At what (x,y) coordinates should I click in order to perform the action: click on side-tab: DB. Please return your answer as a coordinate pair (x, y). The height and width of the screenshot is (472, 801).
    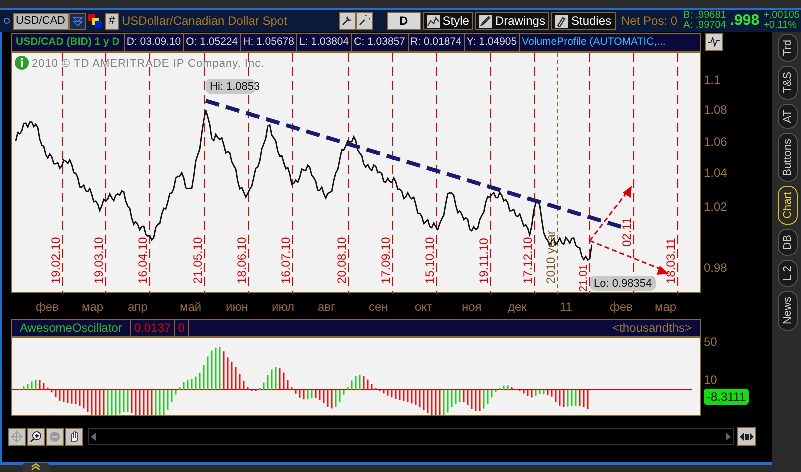
    Looking at the image, I should click on (788, 242).